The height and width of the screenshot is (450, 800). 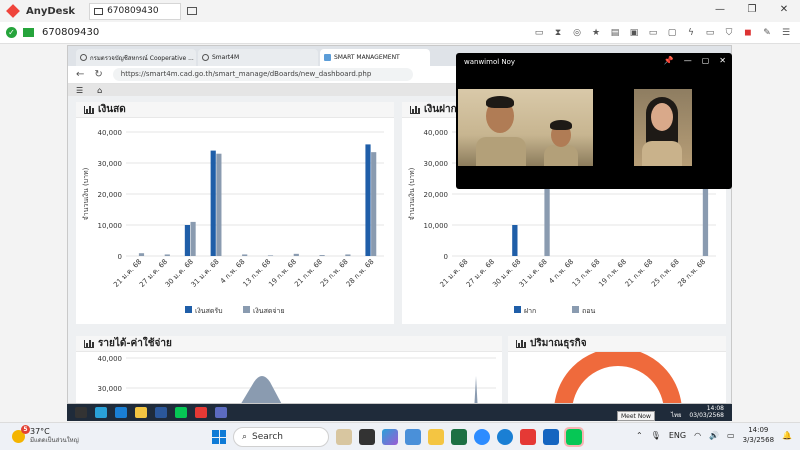 What do you see at coordinates (697, 412) in the screenshot?
I see `remote-tray: ไทย 14:08 03/03/2568` at bounding box center [697, 412].